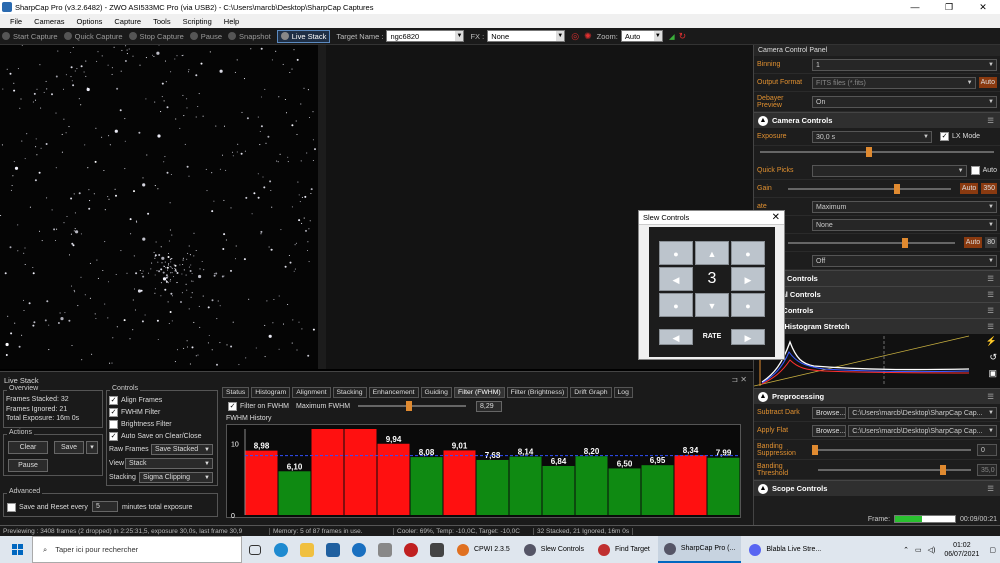 Image resolution: width=1000 pixels, height=563 pixels. Describe the element at coordinates (162, 436) in the screenshot. I see `auto-save-checkbox: ✓ Auto Save on Clear/Close` at that location.